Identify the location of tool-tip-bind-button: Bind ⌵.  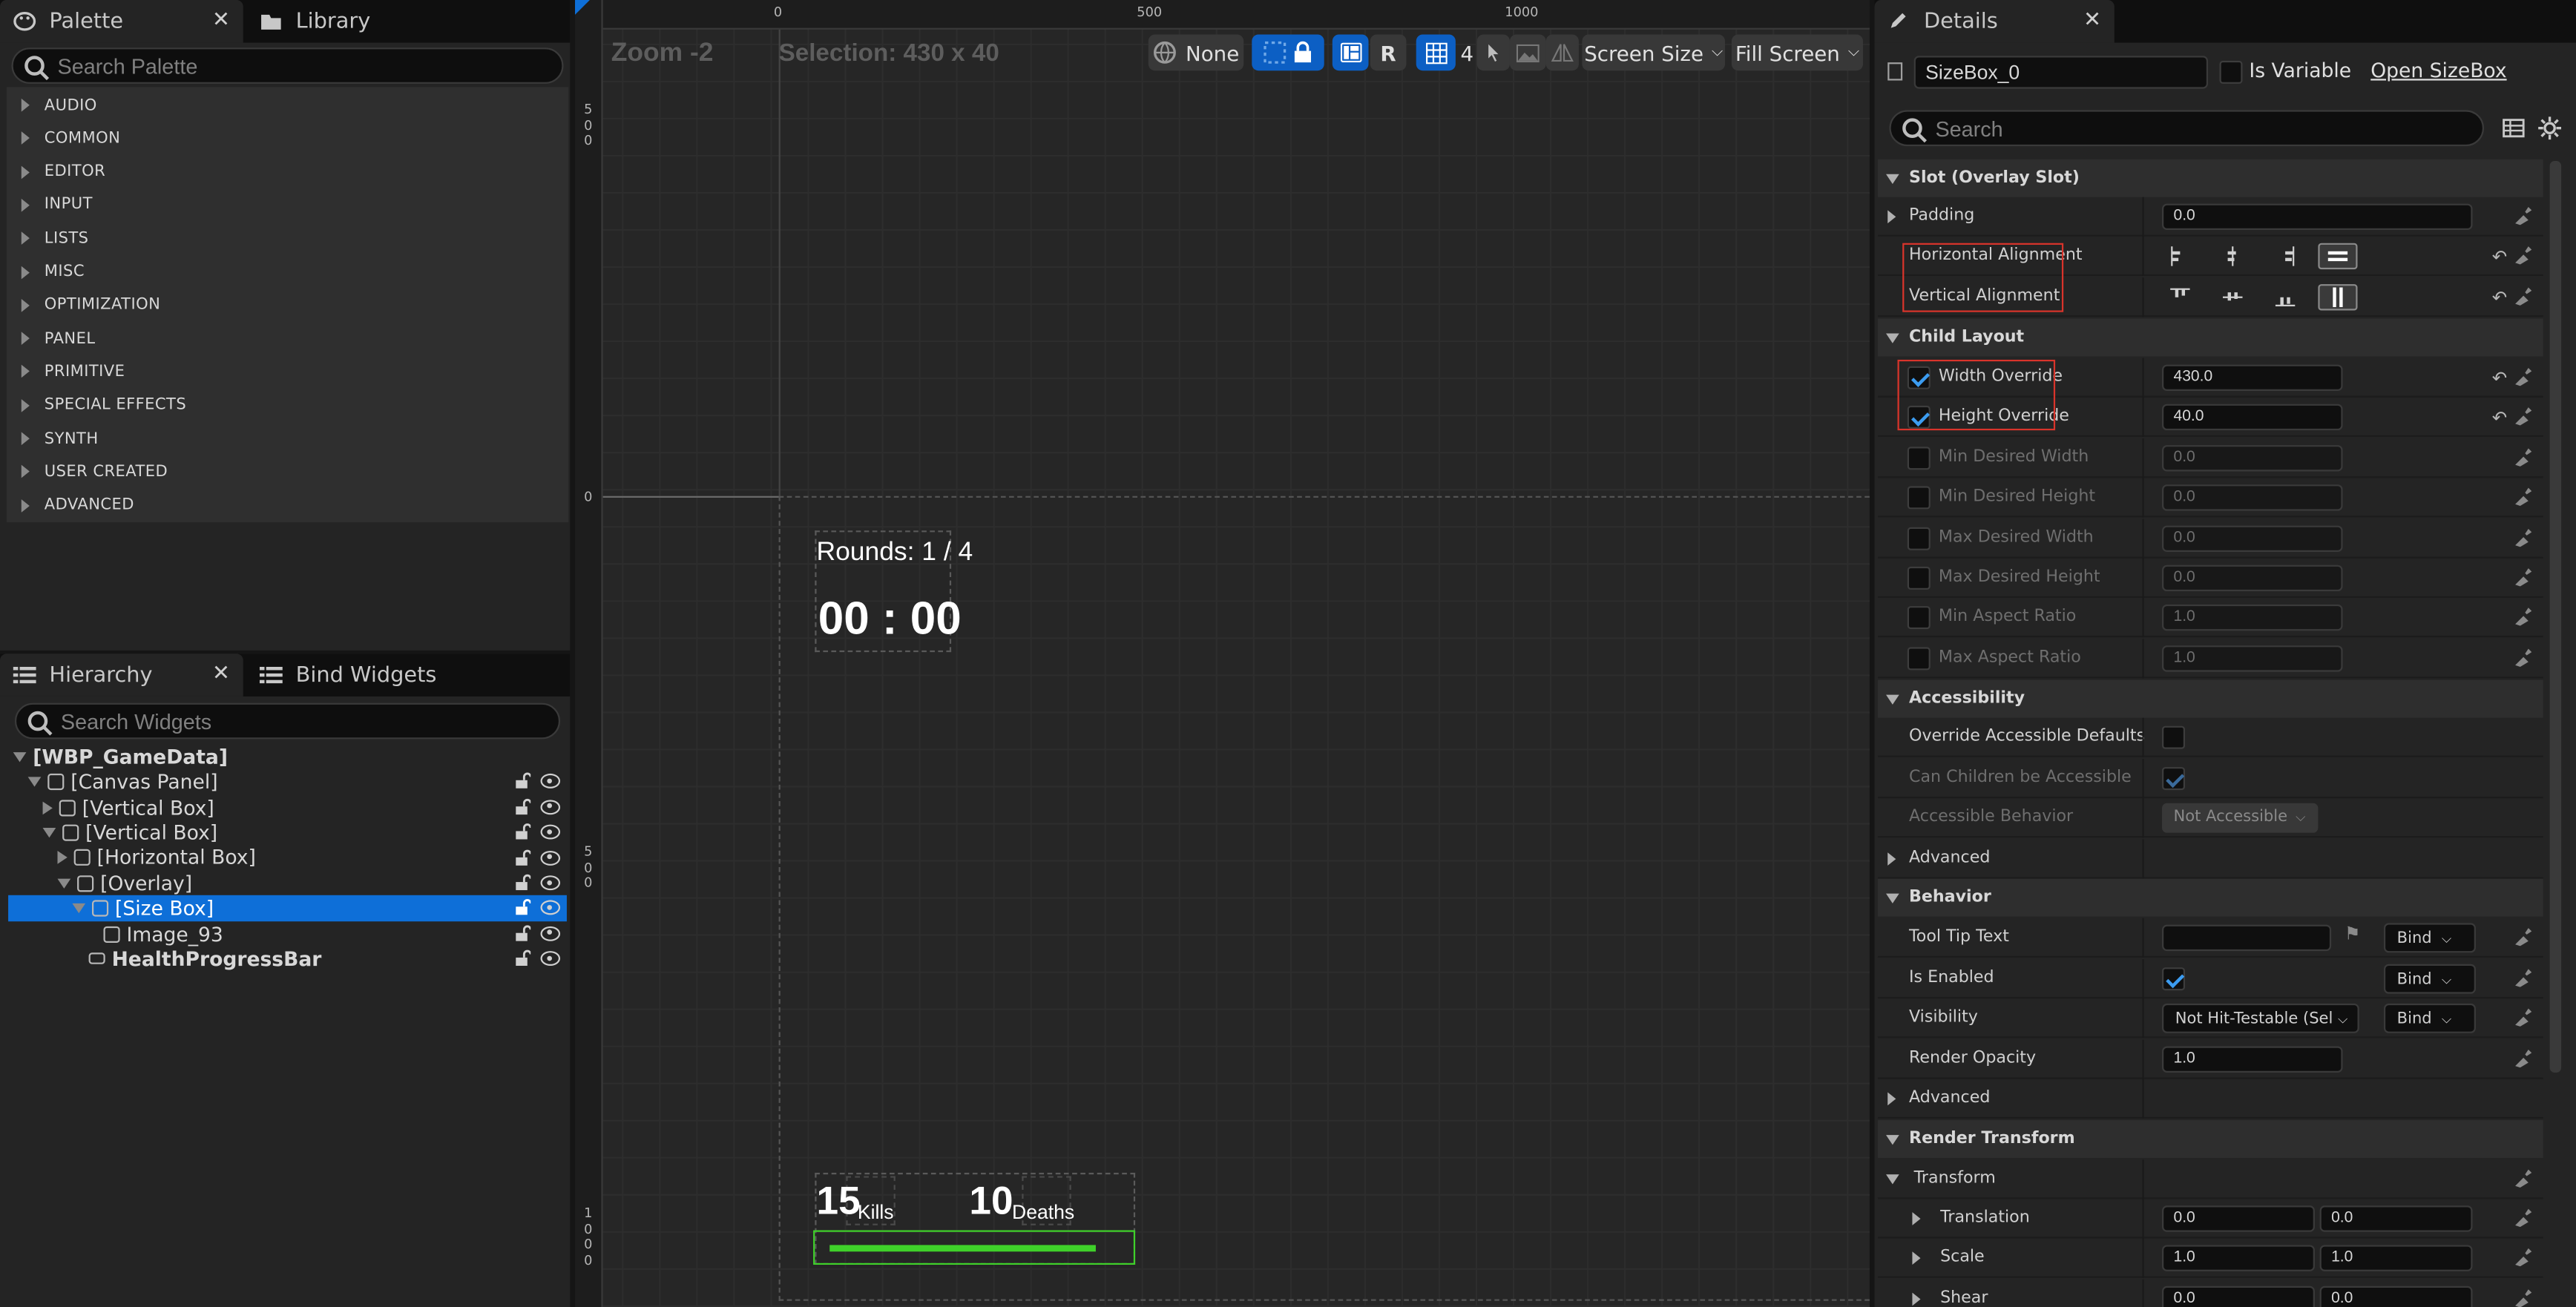
(2429, 938).